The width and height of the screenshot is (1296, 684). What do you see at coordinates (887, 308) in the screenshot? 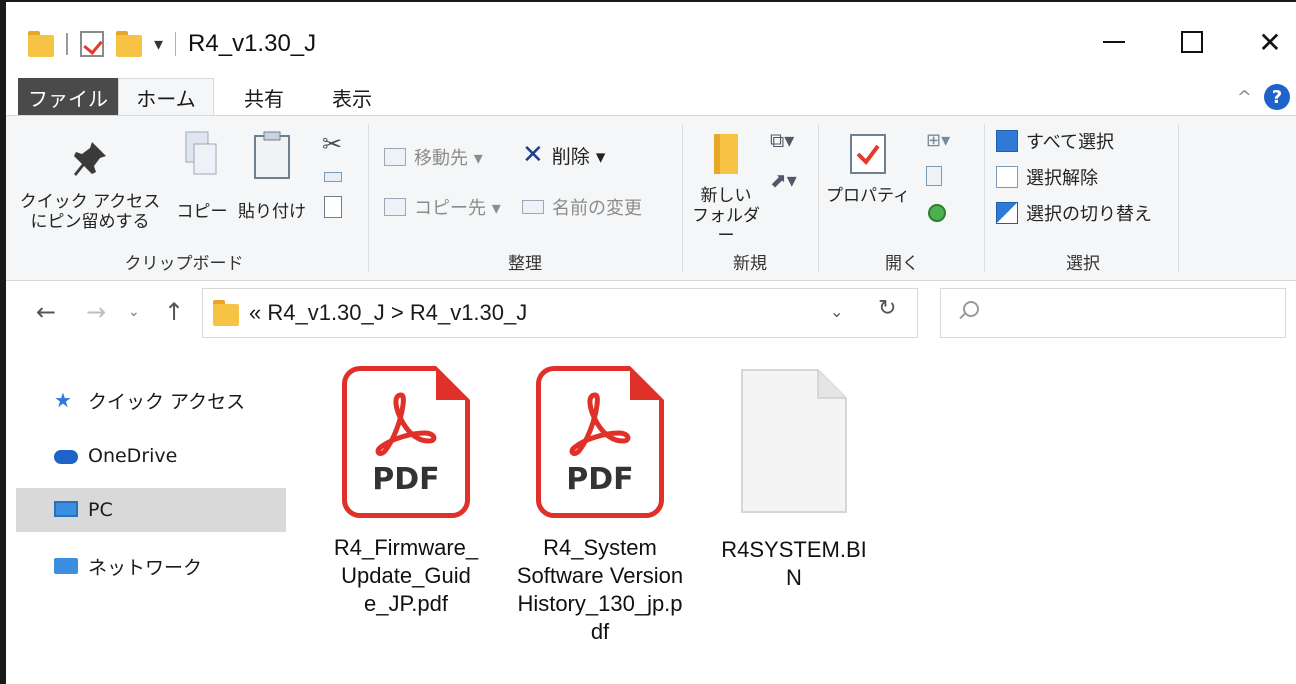
I see `refresh-icon: ↻` at bounding box center [887, 308].